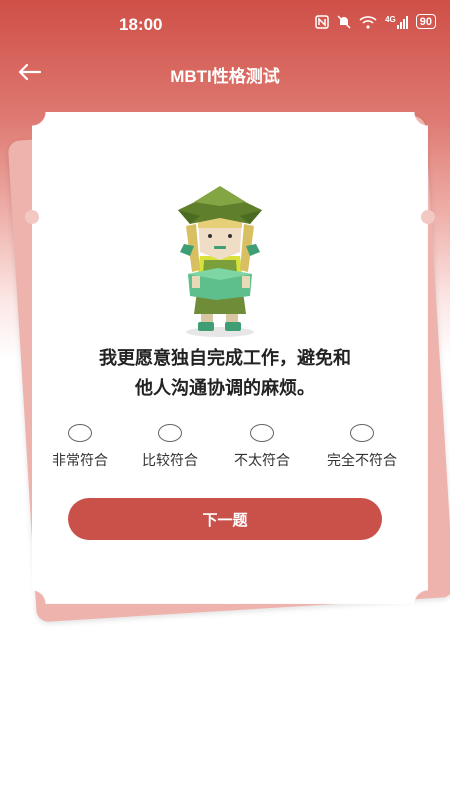 This screenshot has width=450, height=800. Describe the element at coordinates (225, 388) in the screenshot. I see `question-line-2: 他人沟通协调的麻烦。` at that location.